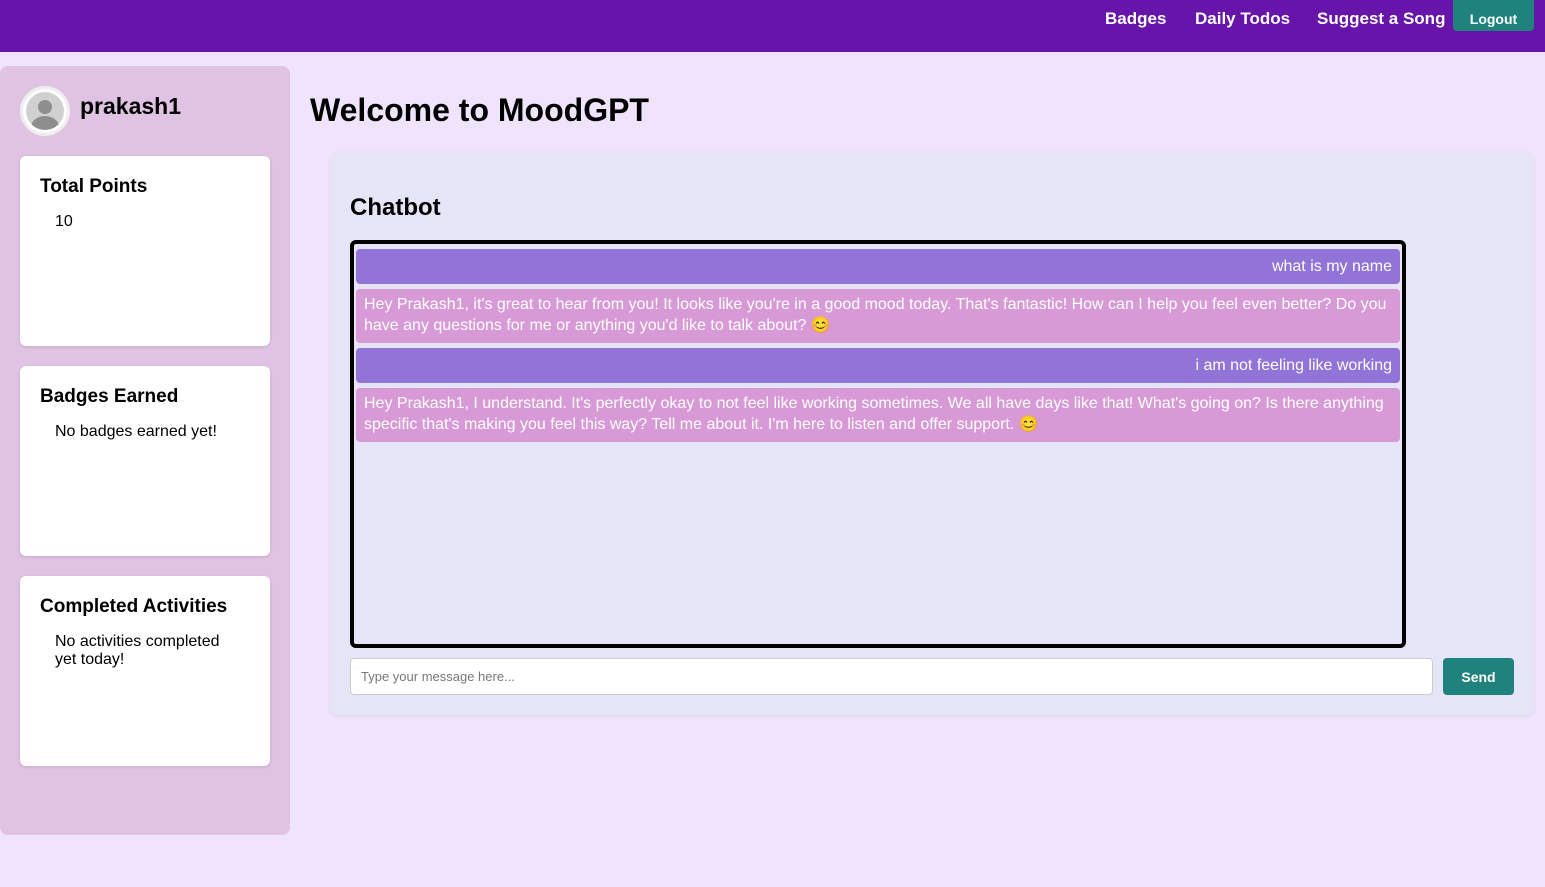 This screenshot has width=1545, height=887. I want to click on page-title: Welcome to MoodGPT, so click(479, 110).